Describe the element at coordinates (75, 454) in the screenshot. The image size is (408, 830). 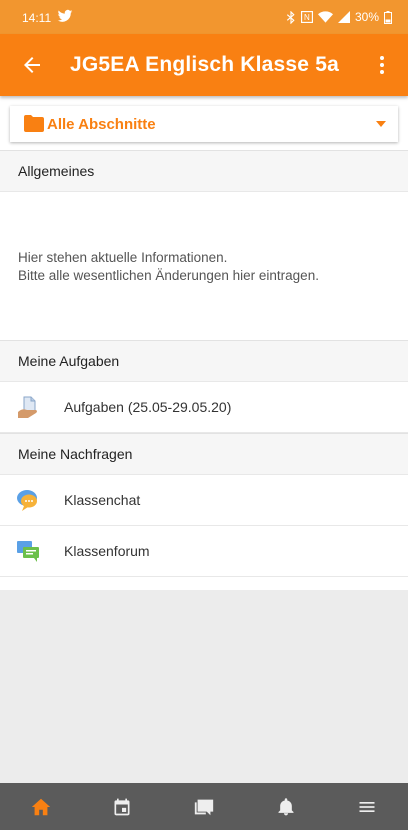
I see `section-title: Meine Nachfragen` at that location.